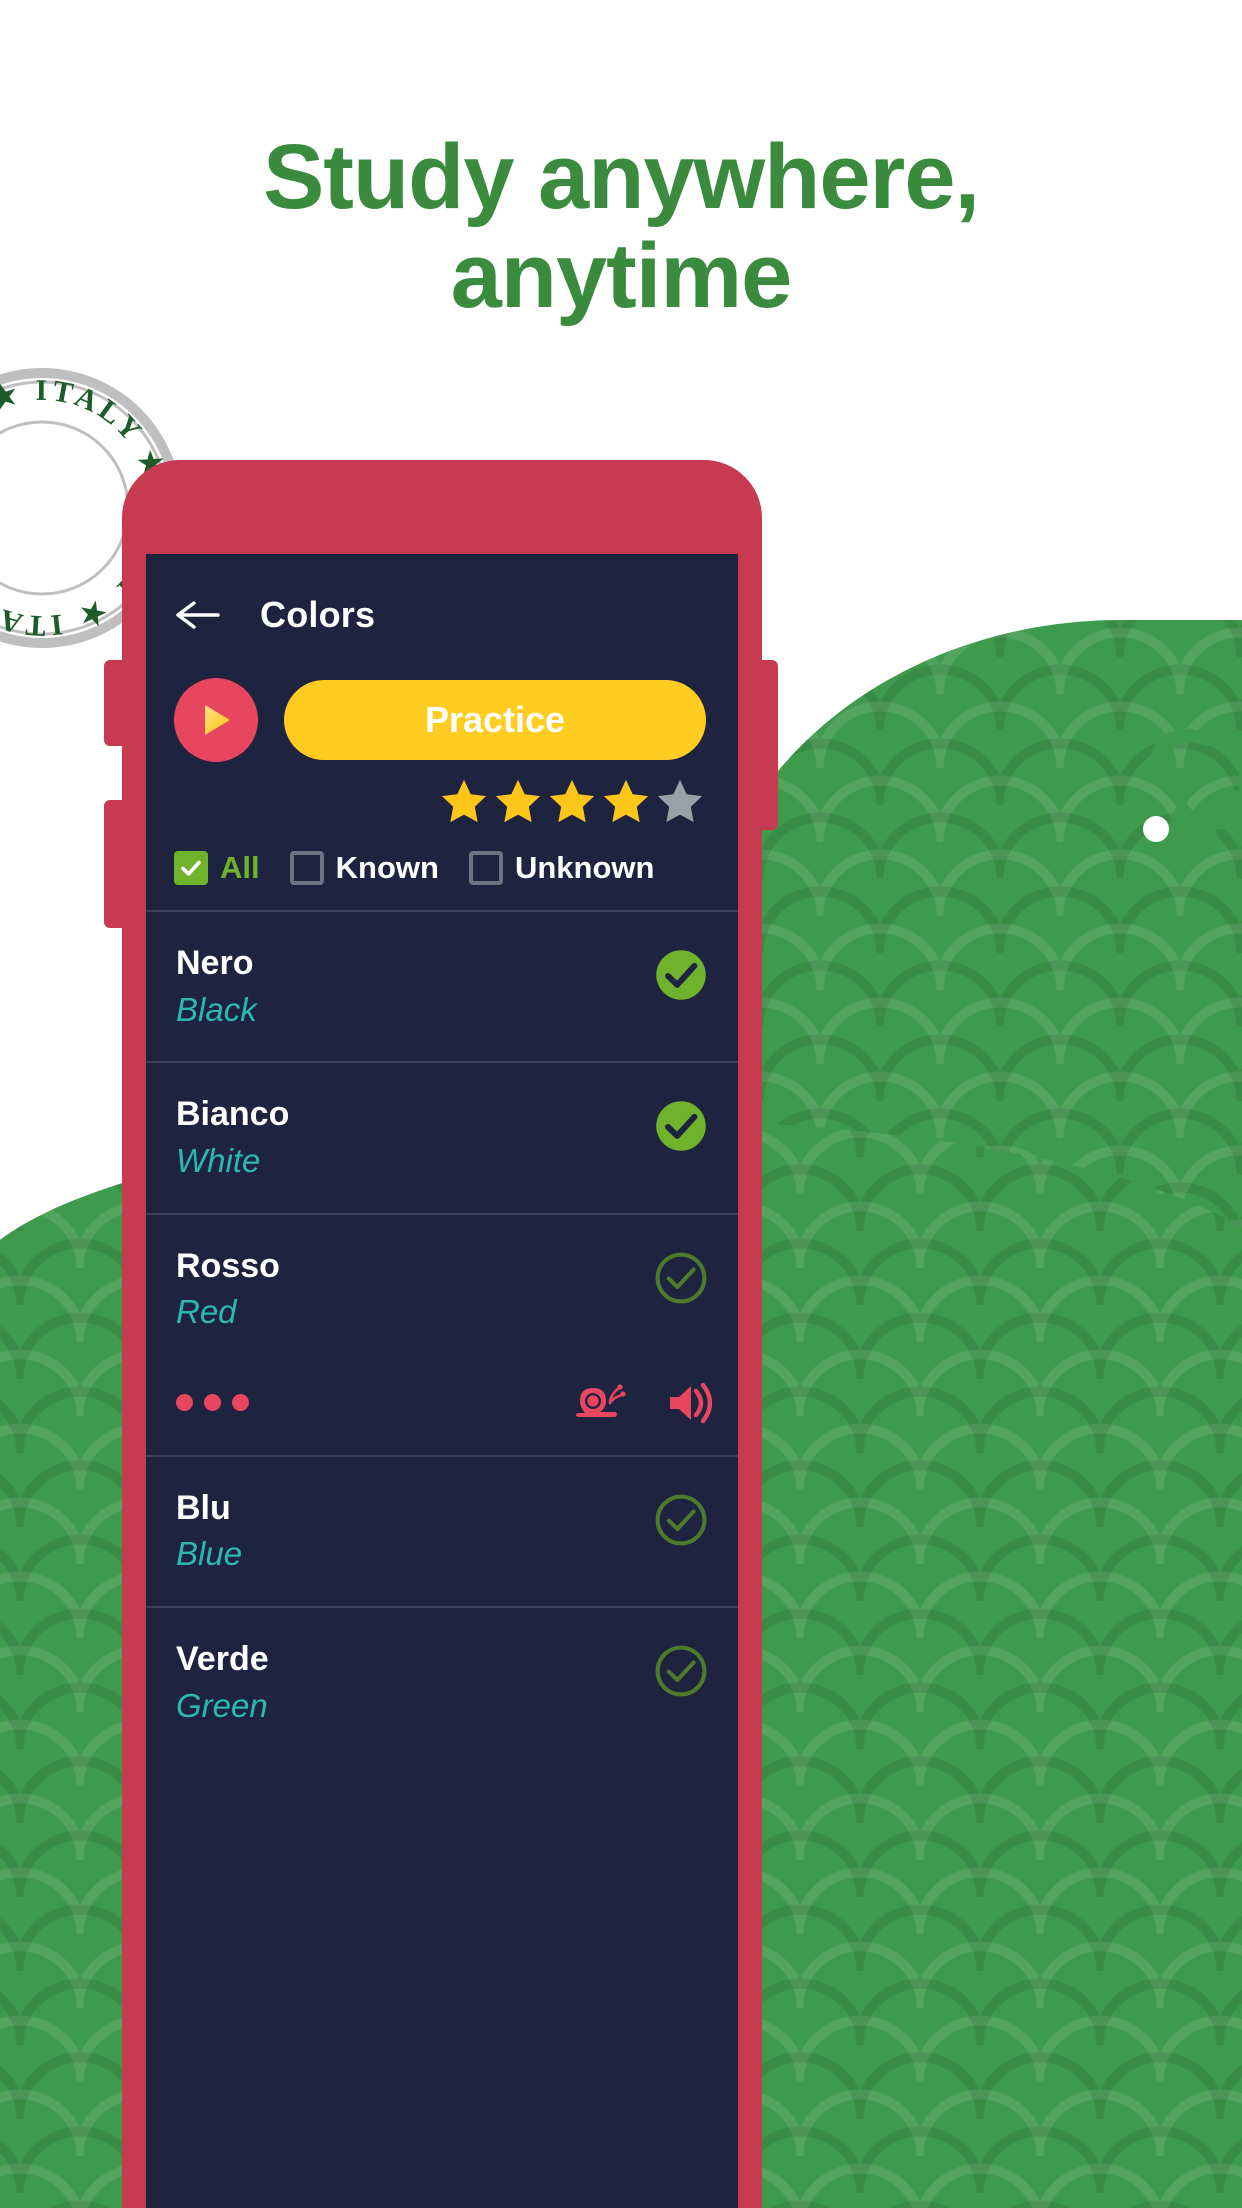  Describe the element at coordinates (621, 177) in the screenshot. I see `headline-line-1: Study anywhere,` at that location.